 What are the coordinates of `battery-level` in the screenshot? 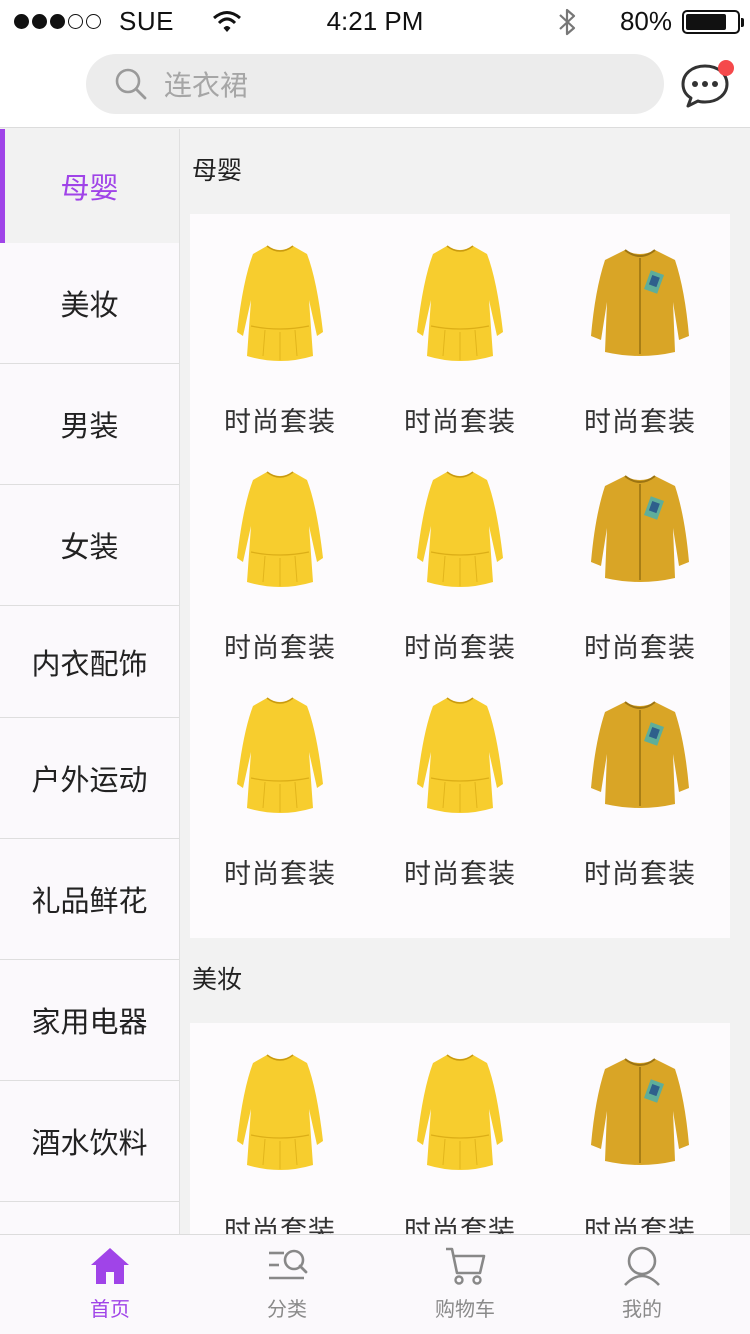 It's located at (706, 21).